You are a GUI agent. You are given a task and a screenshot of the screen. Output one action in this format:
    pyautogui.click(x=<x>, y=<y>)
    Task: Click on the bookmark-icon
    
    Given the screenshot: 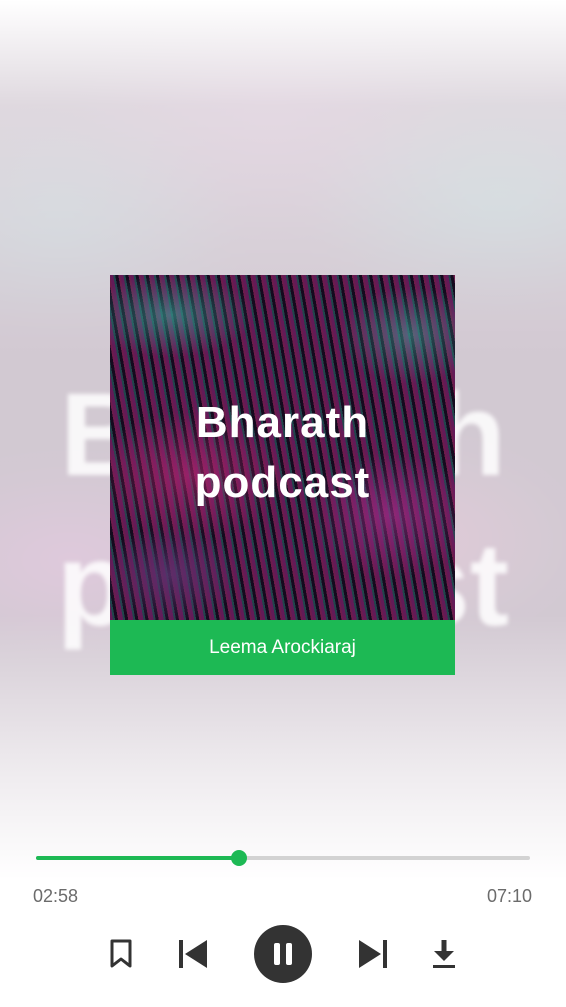 What is the action you would take?
    pyautogui.click(x=121, y=953)
    